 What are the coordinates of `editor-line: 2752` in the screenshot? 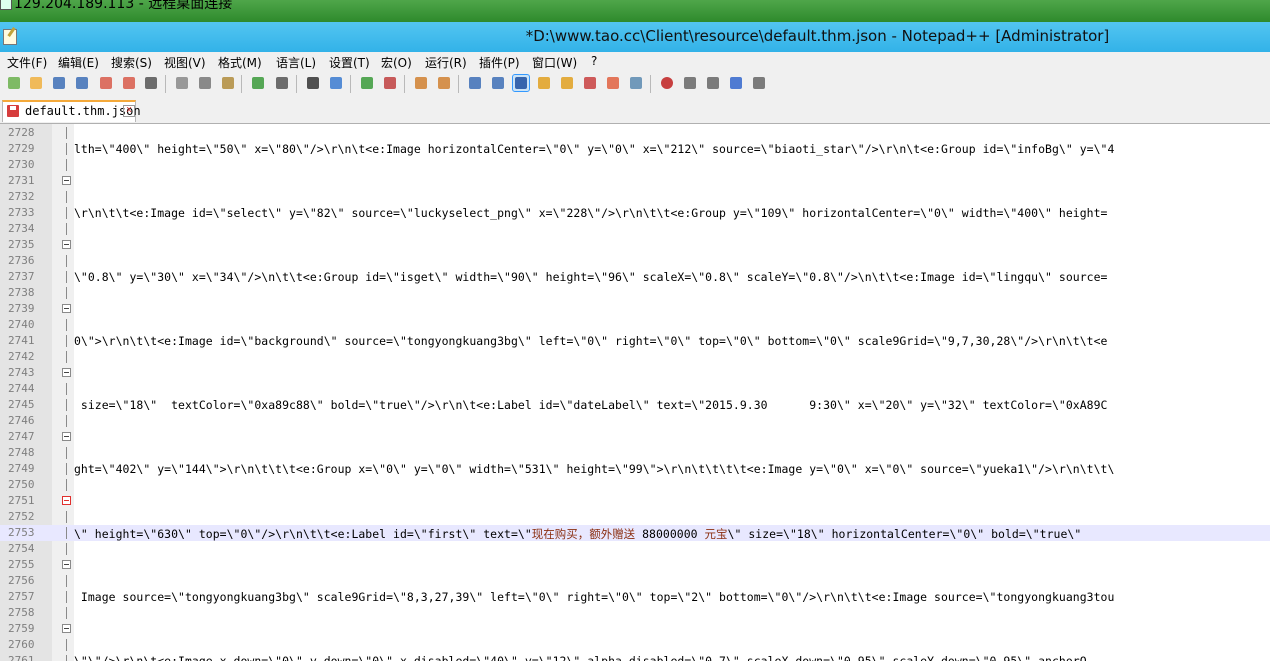 It's located at (635, 517).